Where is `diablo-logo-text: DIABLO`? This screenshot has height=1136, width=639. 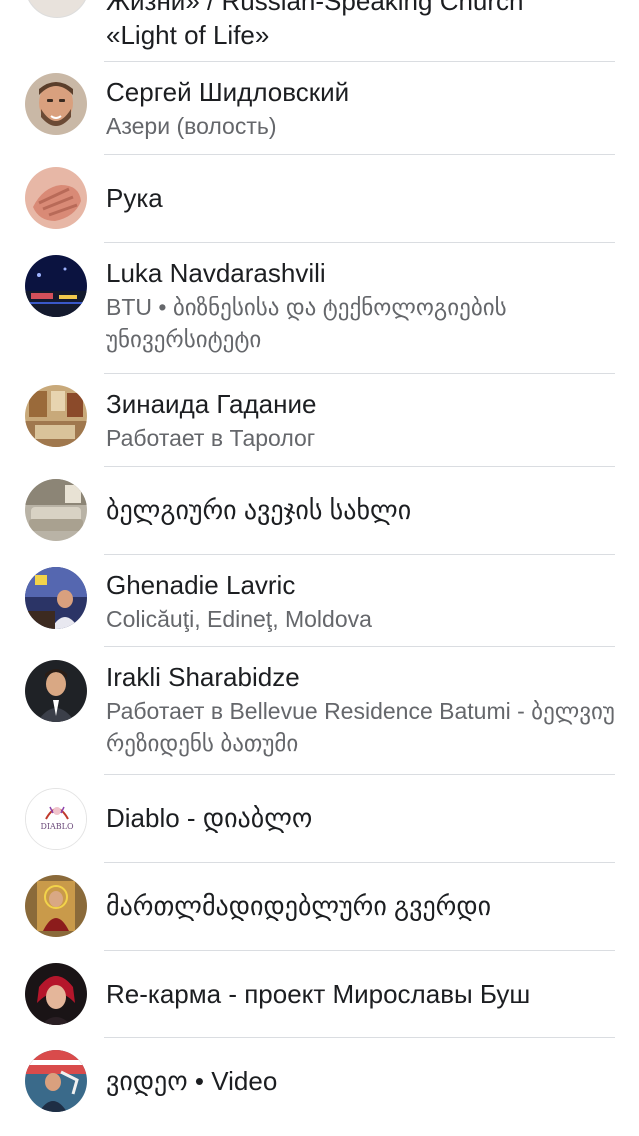
diablo-logo-text: DIABLO is located at coordinates (57, 826).